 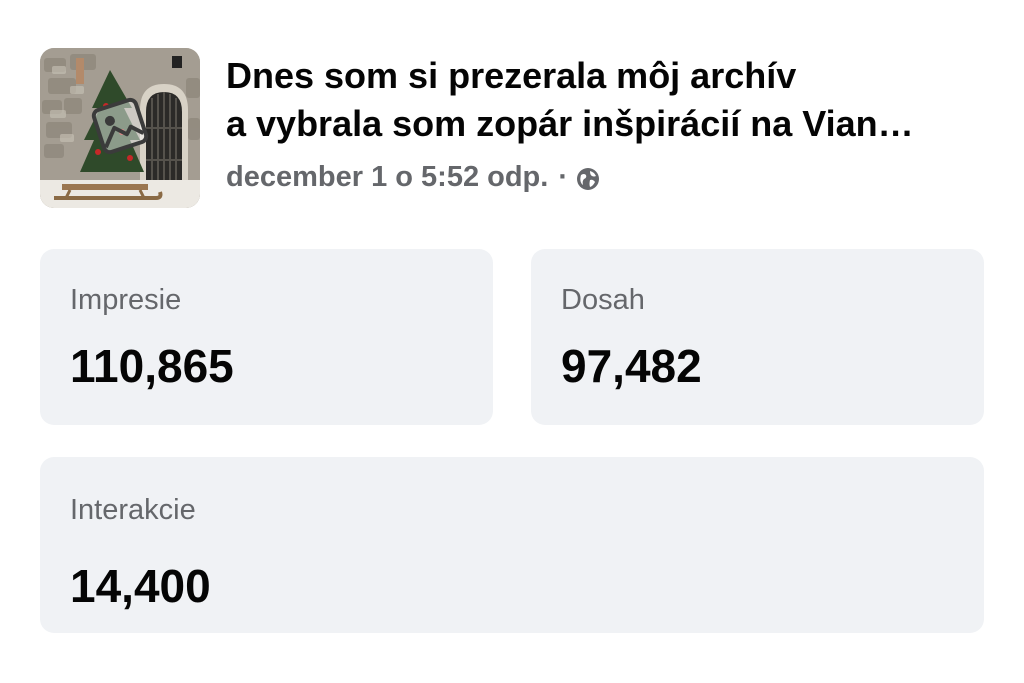 What do you see at coordinates (605, 177) in the screenshot?
I see `post-meta: december 1 o 5:52 odp. ·` at bounding box center [605, 177].